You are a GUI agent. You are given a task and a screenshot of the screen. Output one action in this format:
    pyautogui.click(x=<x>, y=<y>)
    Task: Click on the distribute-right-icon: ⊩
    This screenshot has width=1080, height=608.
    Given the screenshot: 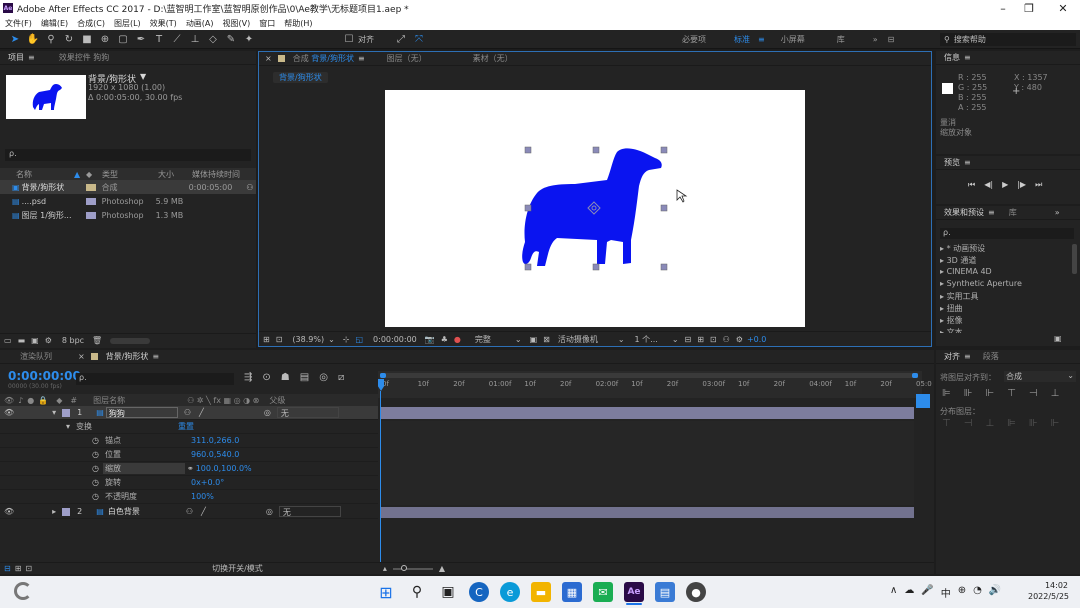 What is the action you would take?
    pyautogui.click(x=1055, y=423)
    